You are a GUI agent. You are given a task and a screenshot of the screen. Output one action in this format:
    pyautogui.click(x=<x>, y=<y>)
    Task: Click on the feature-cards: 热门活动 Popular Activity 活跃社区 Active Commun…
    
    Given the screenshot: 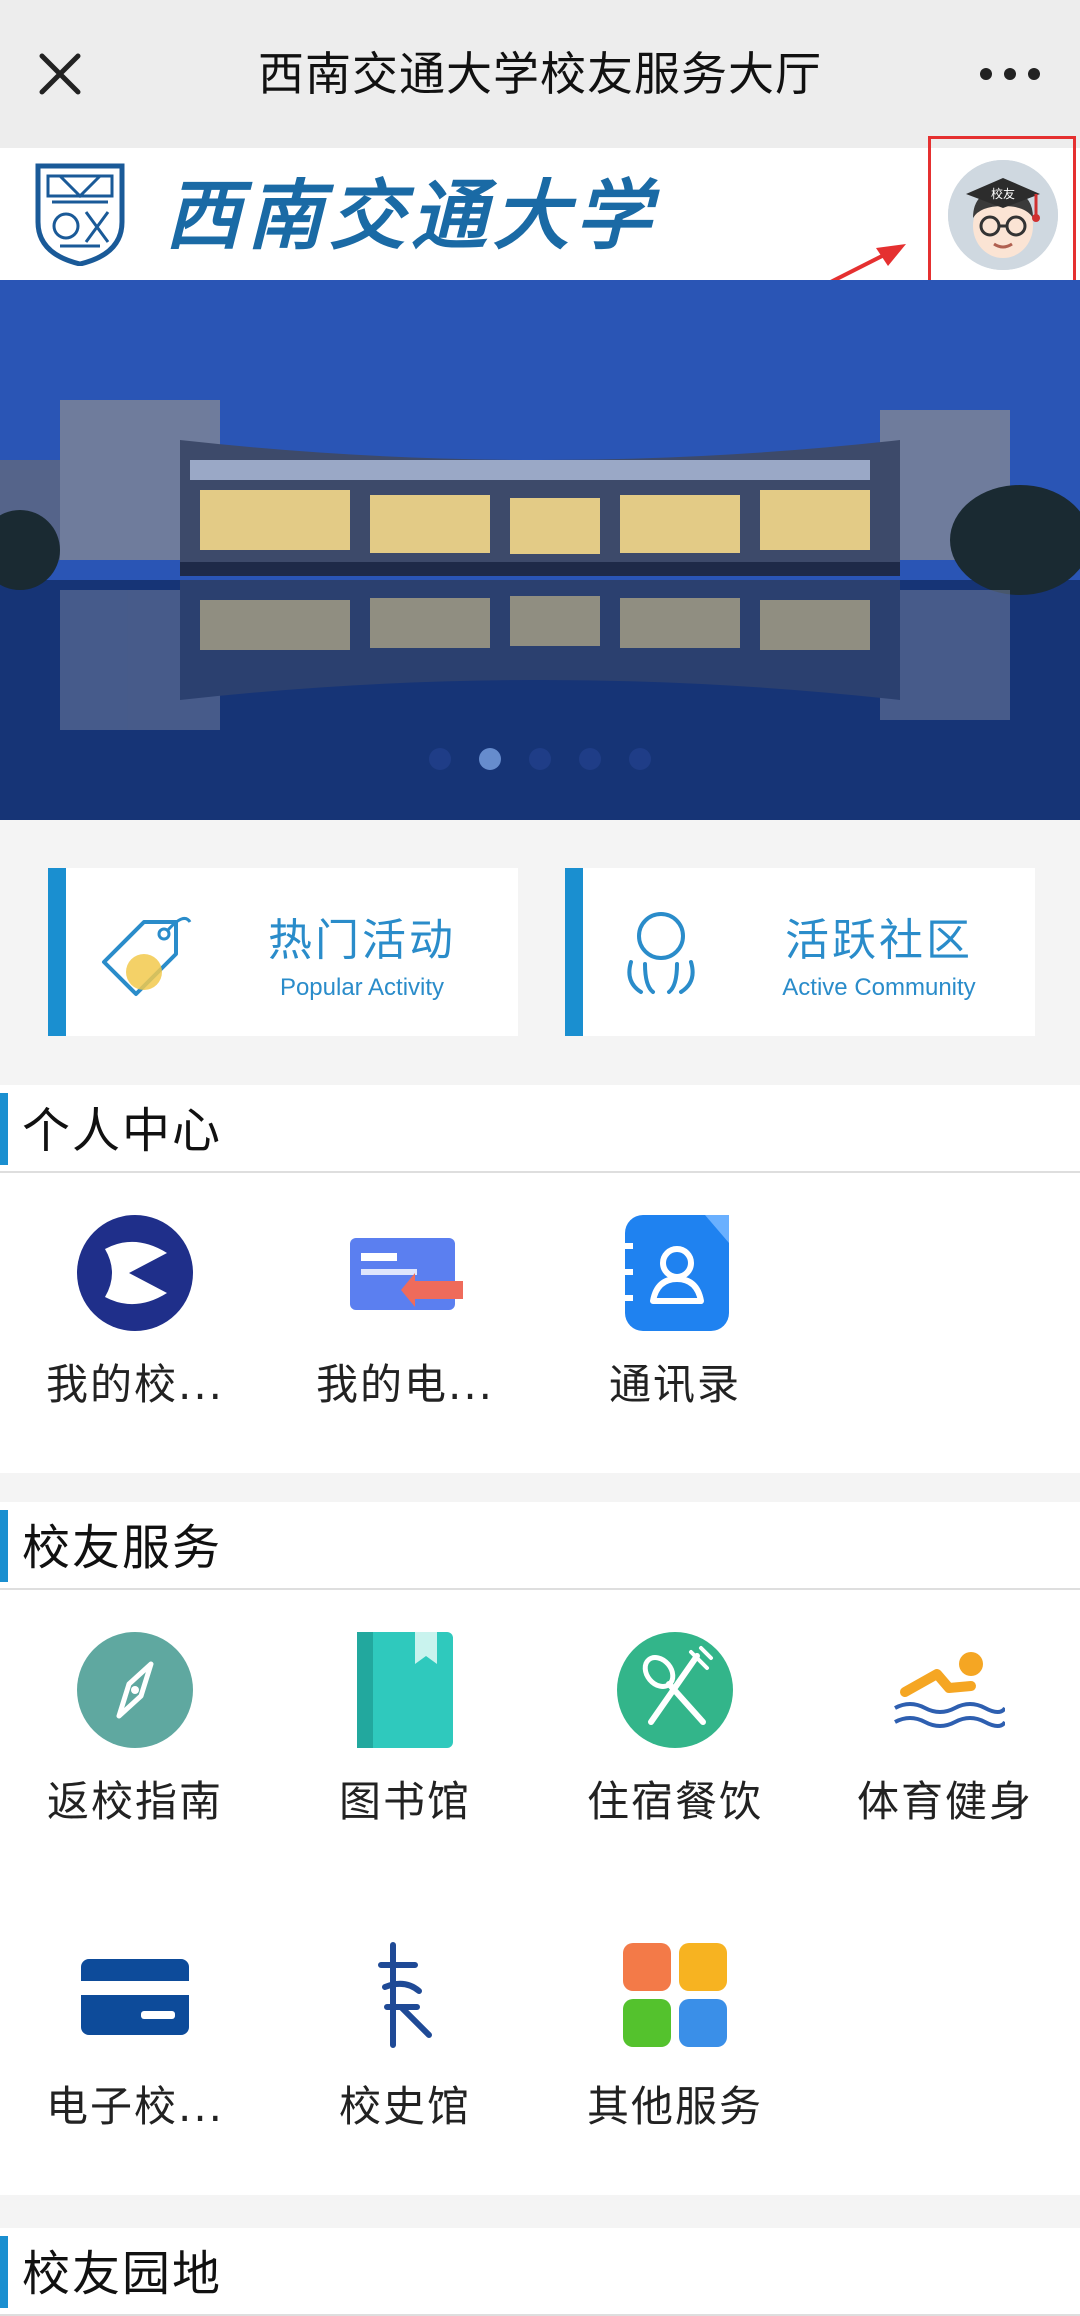 What is the action you would take?
    pyautogui.click(x=540, y=951)
    